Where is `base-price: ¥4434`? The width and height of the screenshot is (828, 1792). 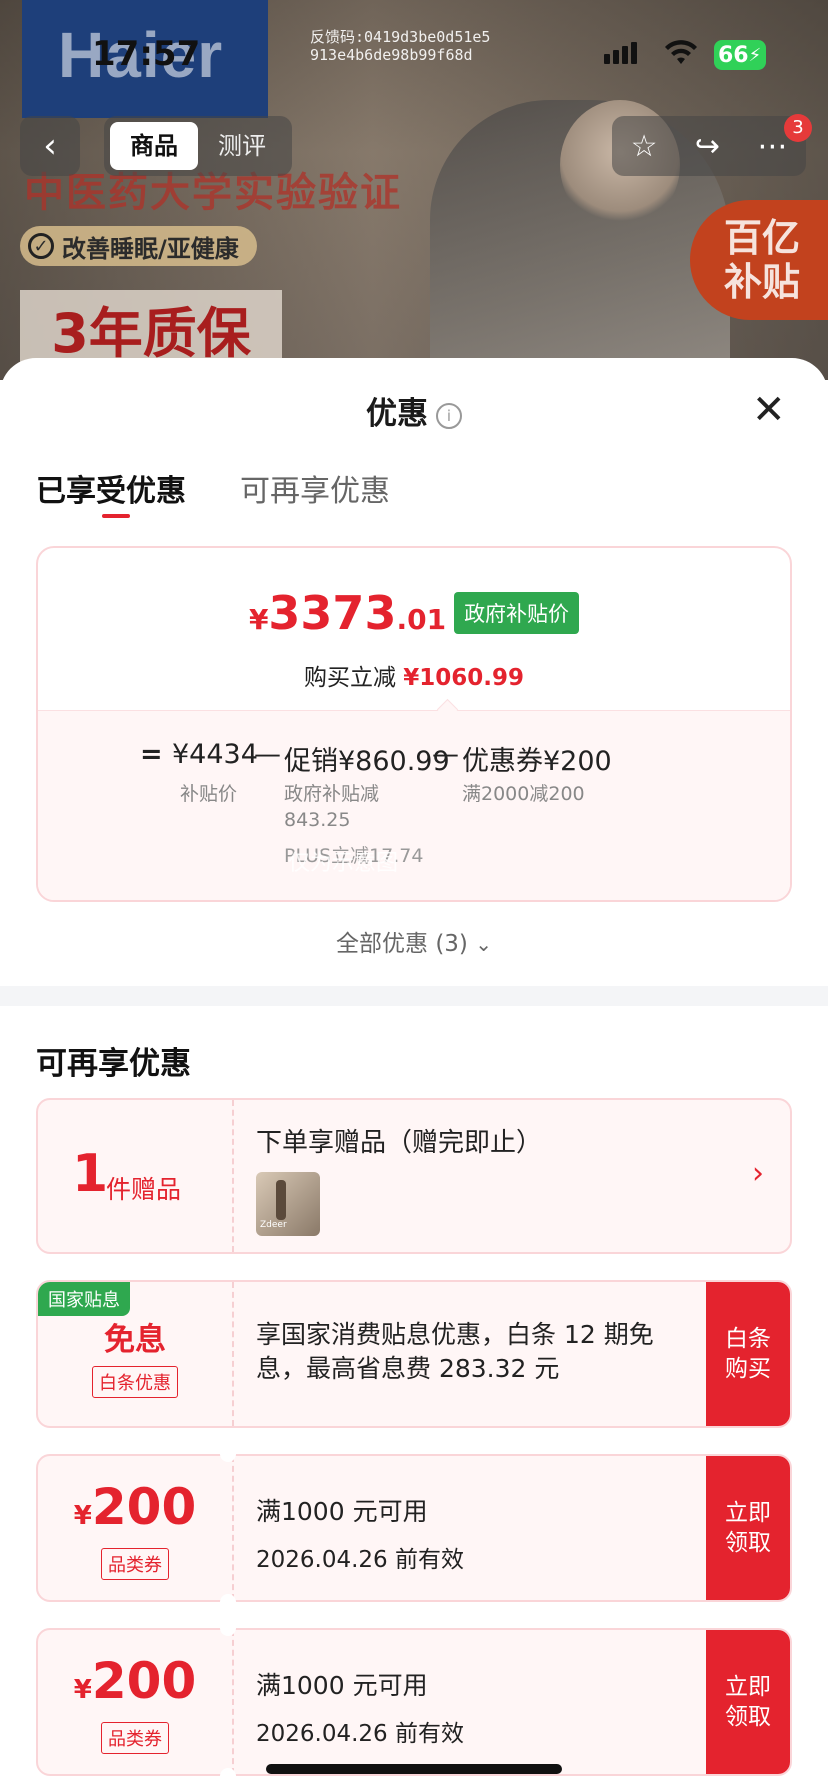 base-price: ¥4434 is located at coordinates (215, 754).